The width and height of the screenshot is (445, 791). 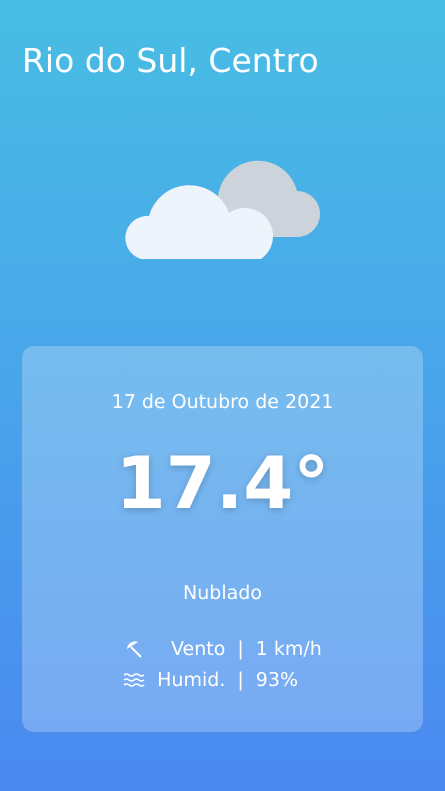 I want to click on temperature-text: 17.4°, so click(x=223, y=482).